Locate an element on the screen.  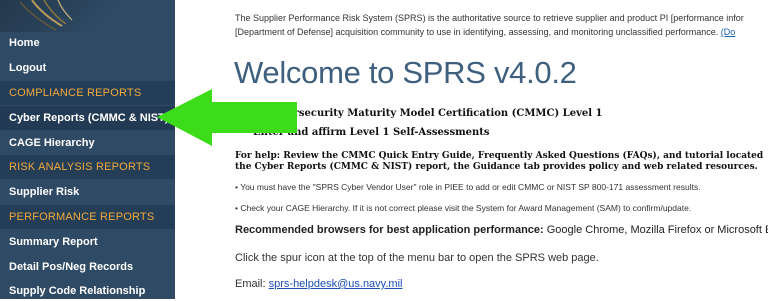
sidebar-header-performance-reports: PERFORMANCE REPORTS is located at coordinates (87, 217).